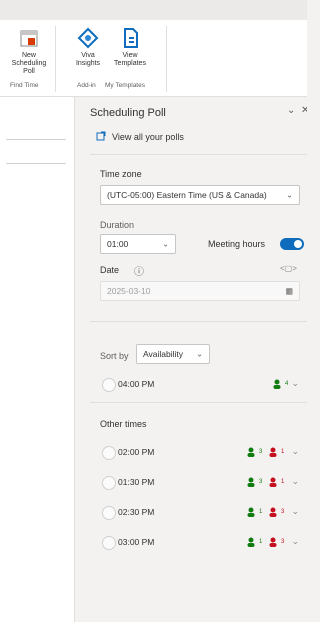  What do you see at coordinates (198, 385) in the screenshot?
I see `time-option: 04:00 PM 4 ⌄` at bounding box center [198, 385].